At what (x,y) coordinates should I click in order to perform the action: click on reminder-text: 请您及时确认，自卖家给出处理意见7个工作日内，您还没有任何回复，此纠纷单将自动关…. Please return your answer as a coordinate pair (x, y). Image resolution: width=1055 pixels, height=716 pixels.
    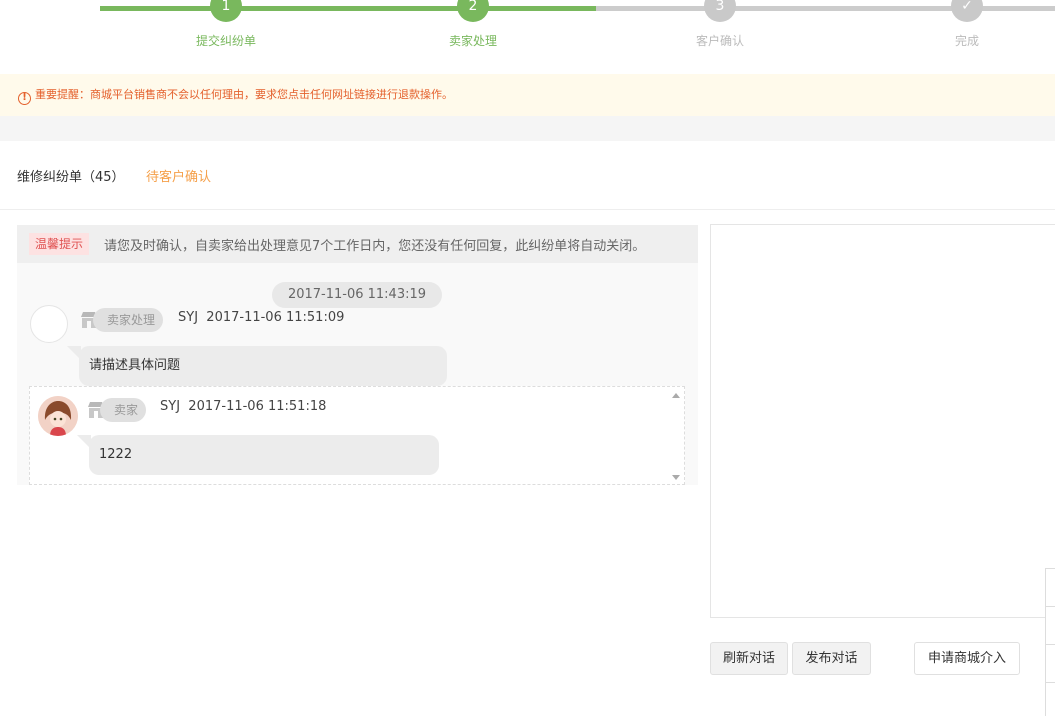
    Looking at the image, I should click on (375, 246).